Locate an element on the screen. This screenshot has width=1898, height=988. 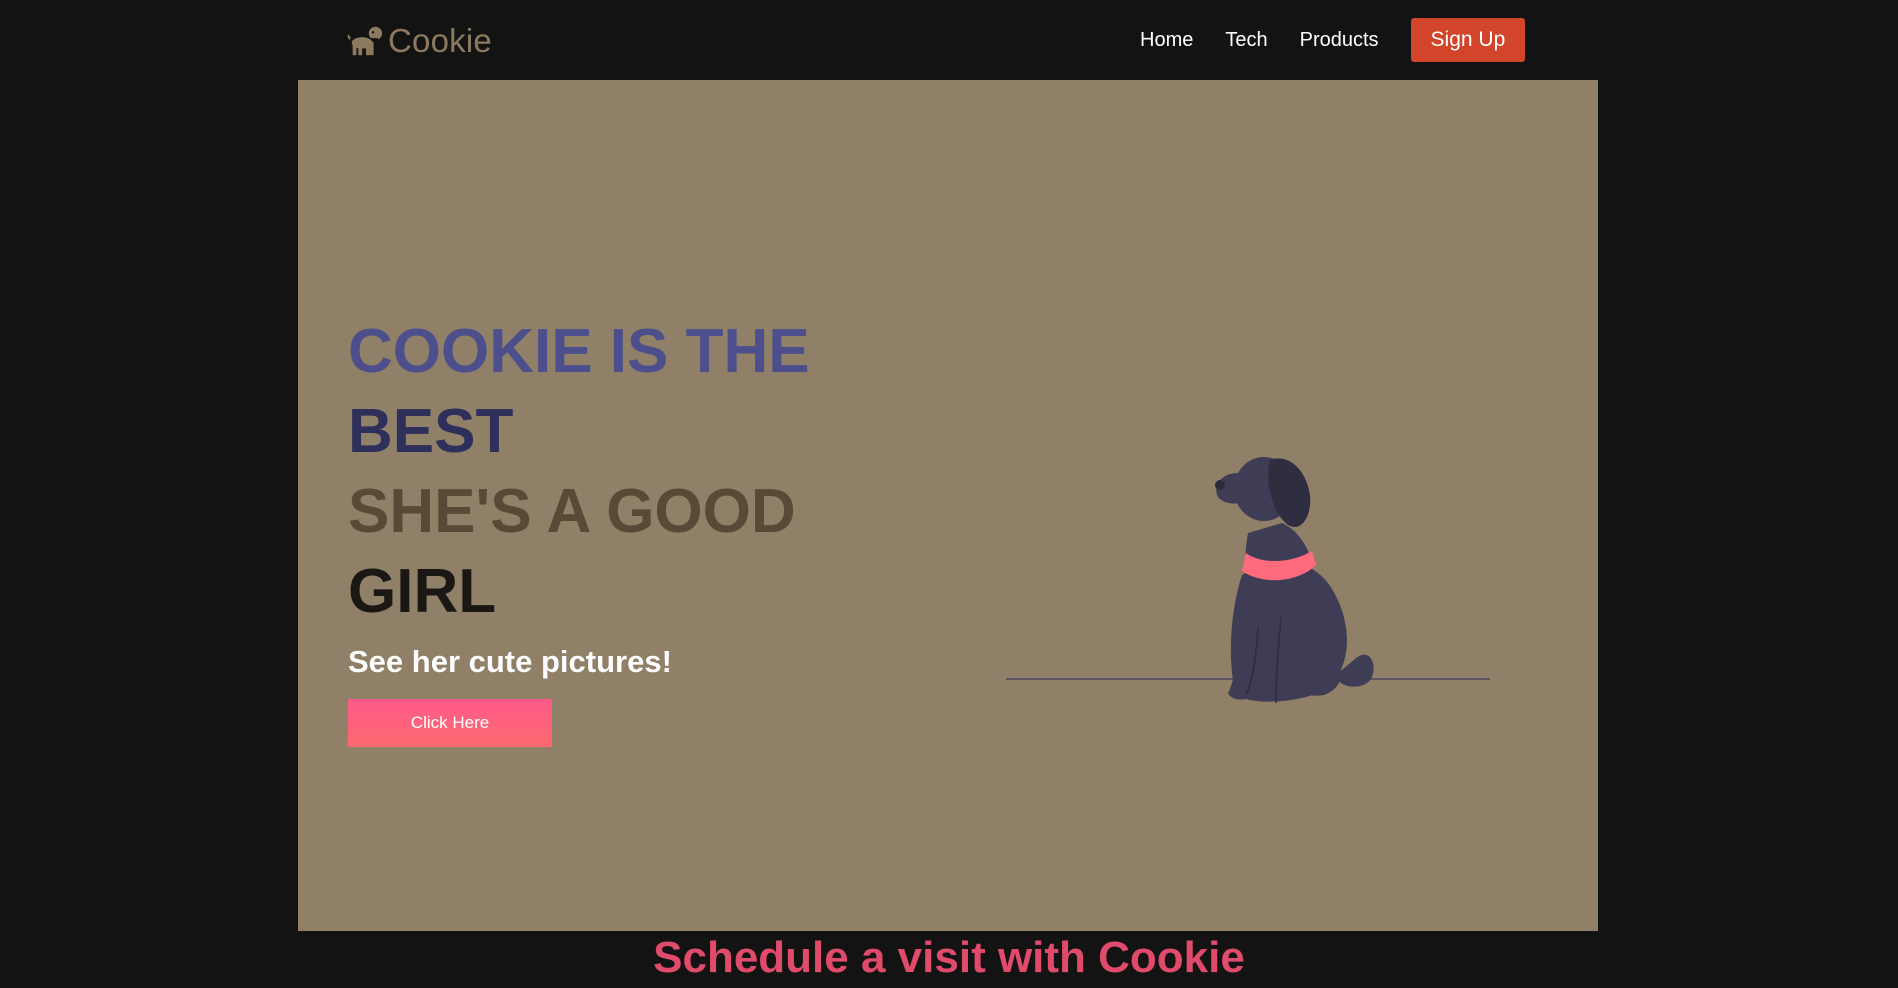
hero-heading: COOKIE IS THE BEST SHE'S A GOOD GIRL is located at coordinates (608, 472).